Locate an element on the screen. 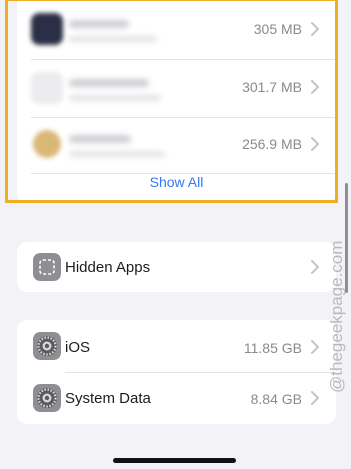  hidden-apps-label: Hidden Apps is located at coordinates (108, 267).